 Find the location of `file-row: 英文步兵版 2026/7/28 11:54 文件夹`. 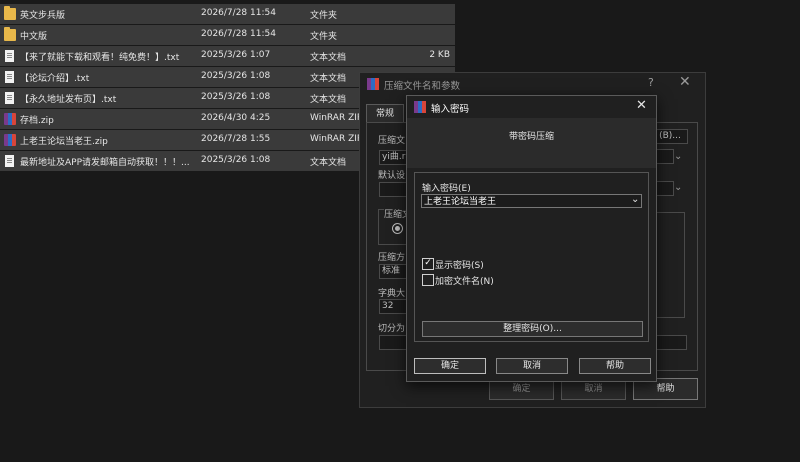

file-row: 英文步兵版 2026/7/28 11:54 文件夹 is located at coordinates (227, 14).